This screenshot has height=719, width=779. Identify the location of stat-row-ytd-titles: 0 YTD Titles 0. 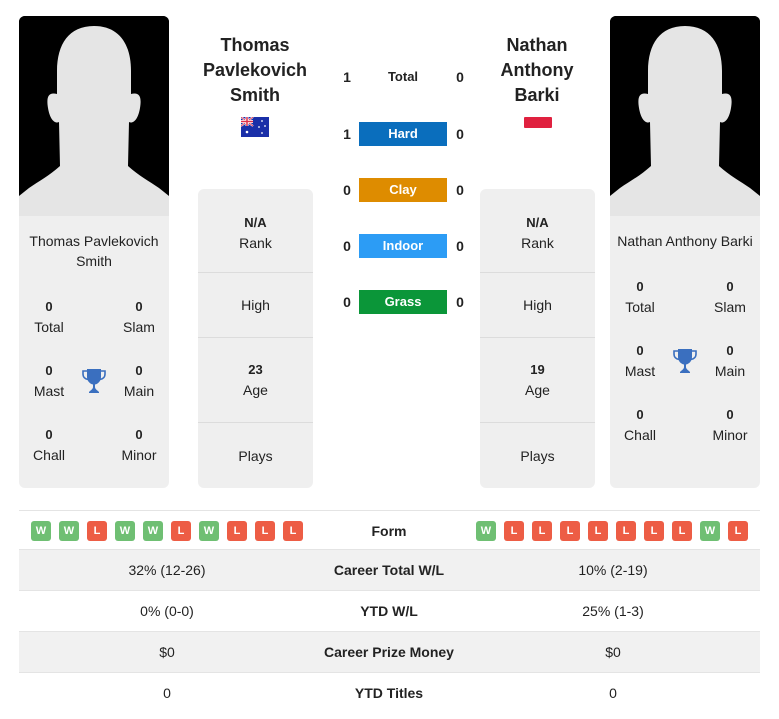
(389, 693).